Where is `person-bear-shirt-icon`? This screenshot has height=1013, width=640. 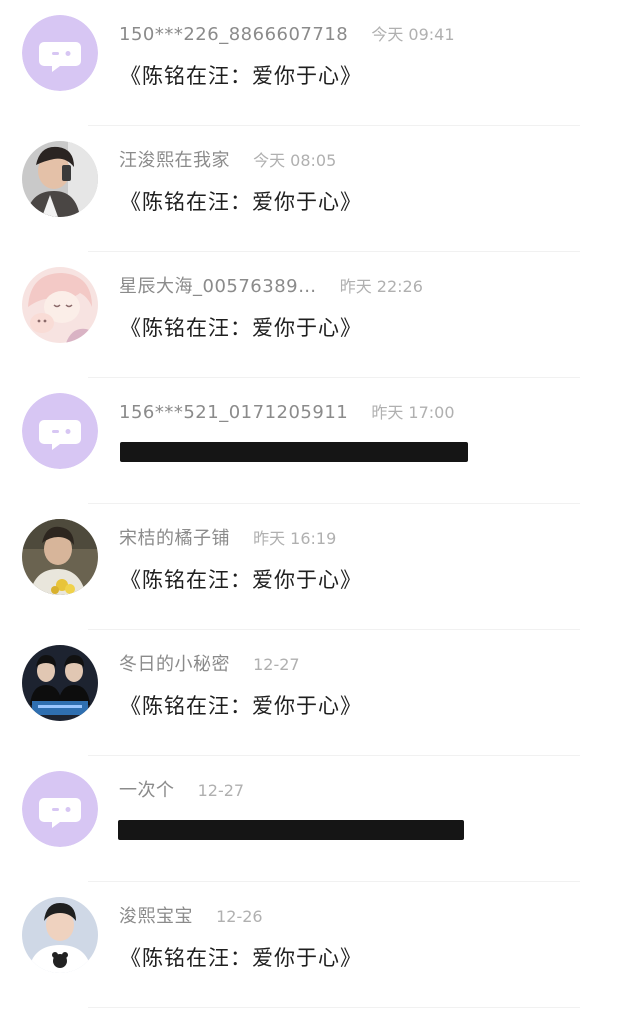
person-bear-shirt-icon is located at coordinates (60, 935).